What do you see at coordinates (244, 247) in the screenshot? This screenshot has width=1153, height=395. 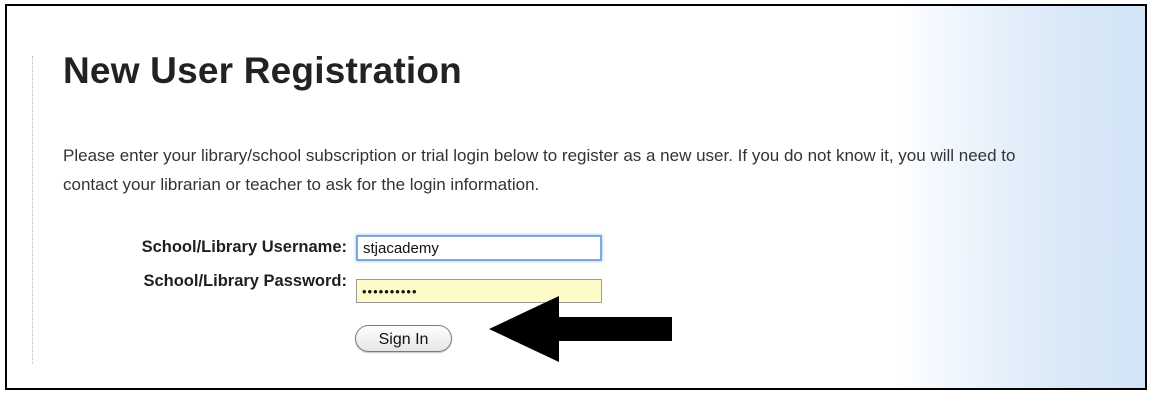 I see `username-label: School/Library Username:` at bounding box center [244, 247].